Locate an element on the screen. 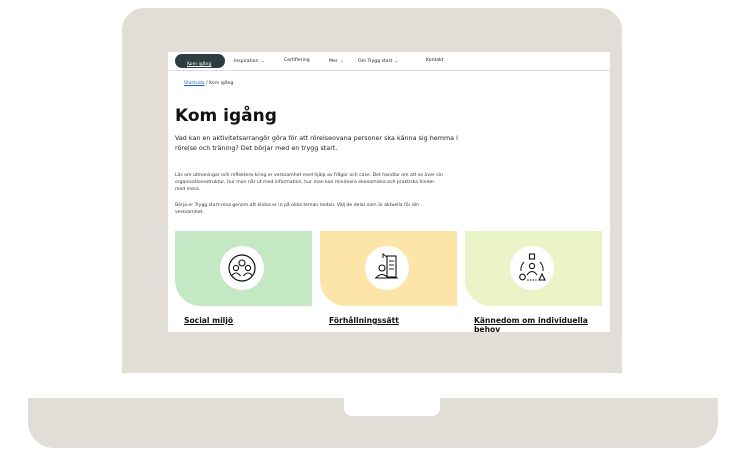 This screenshot has width=746, height=450. breadcrumb-current: Kom igång is located at coordinates (221, 83).